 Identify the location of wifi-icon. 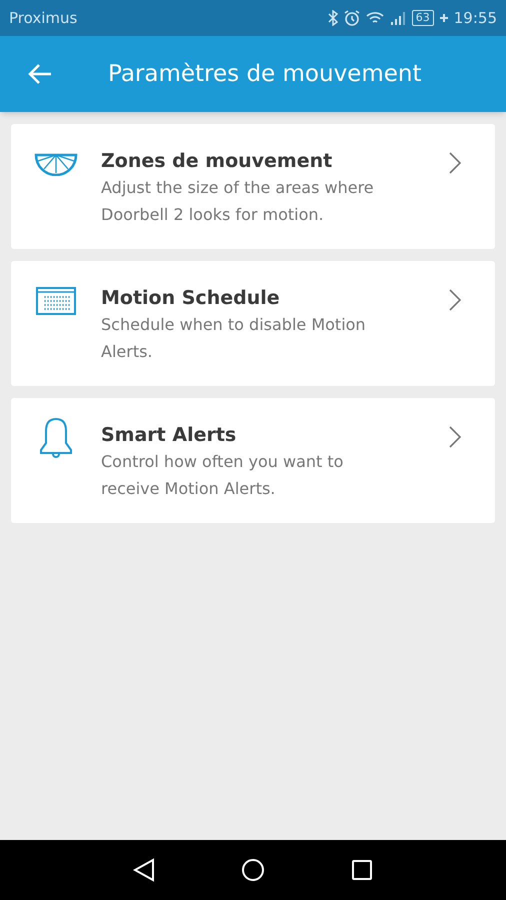
(375, 18).